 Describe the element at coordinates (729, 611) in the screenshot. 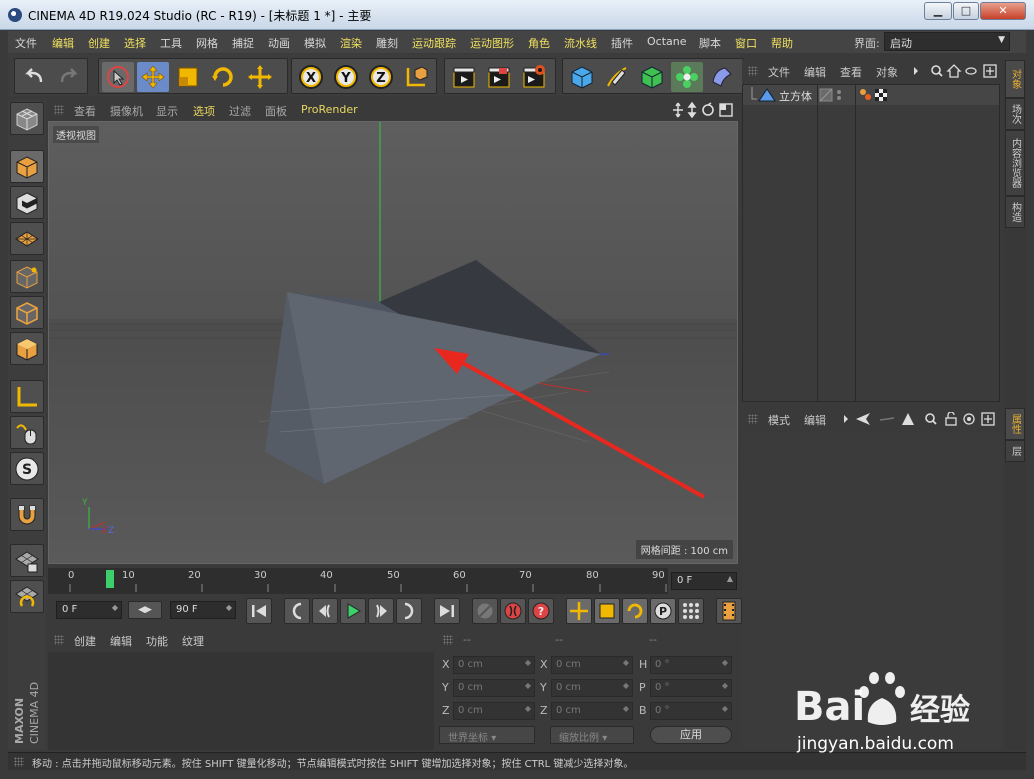

I see `timeline-window-button` at that location.